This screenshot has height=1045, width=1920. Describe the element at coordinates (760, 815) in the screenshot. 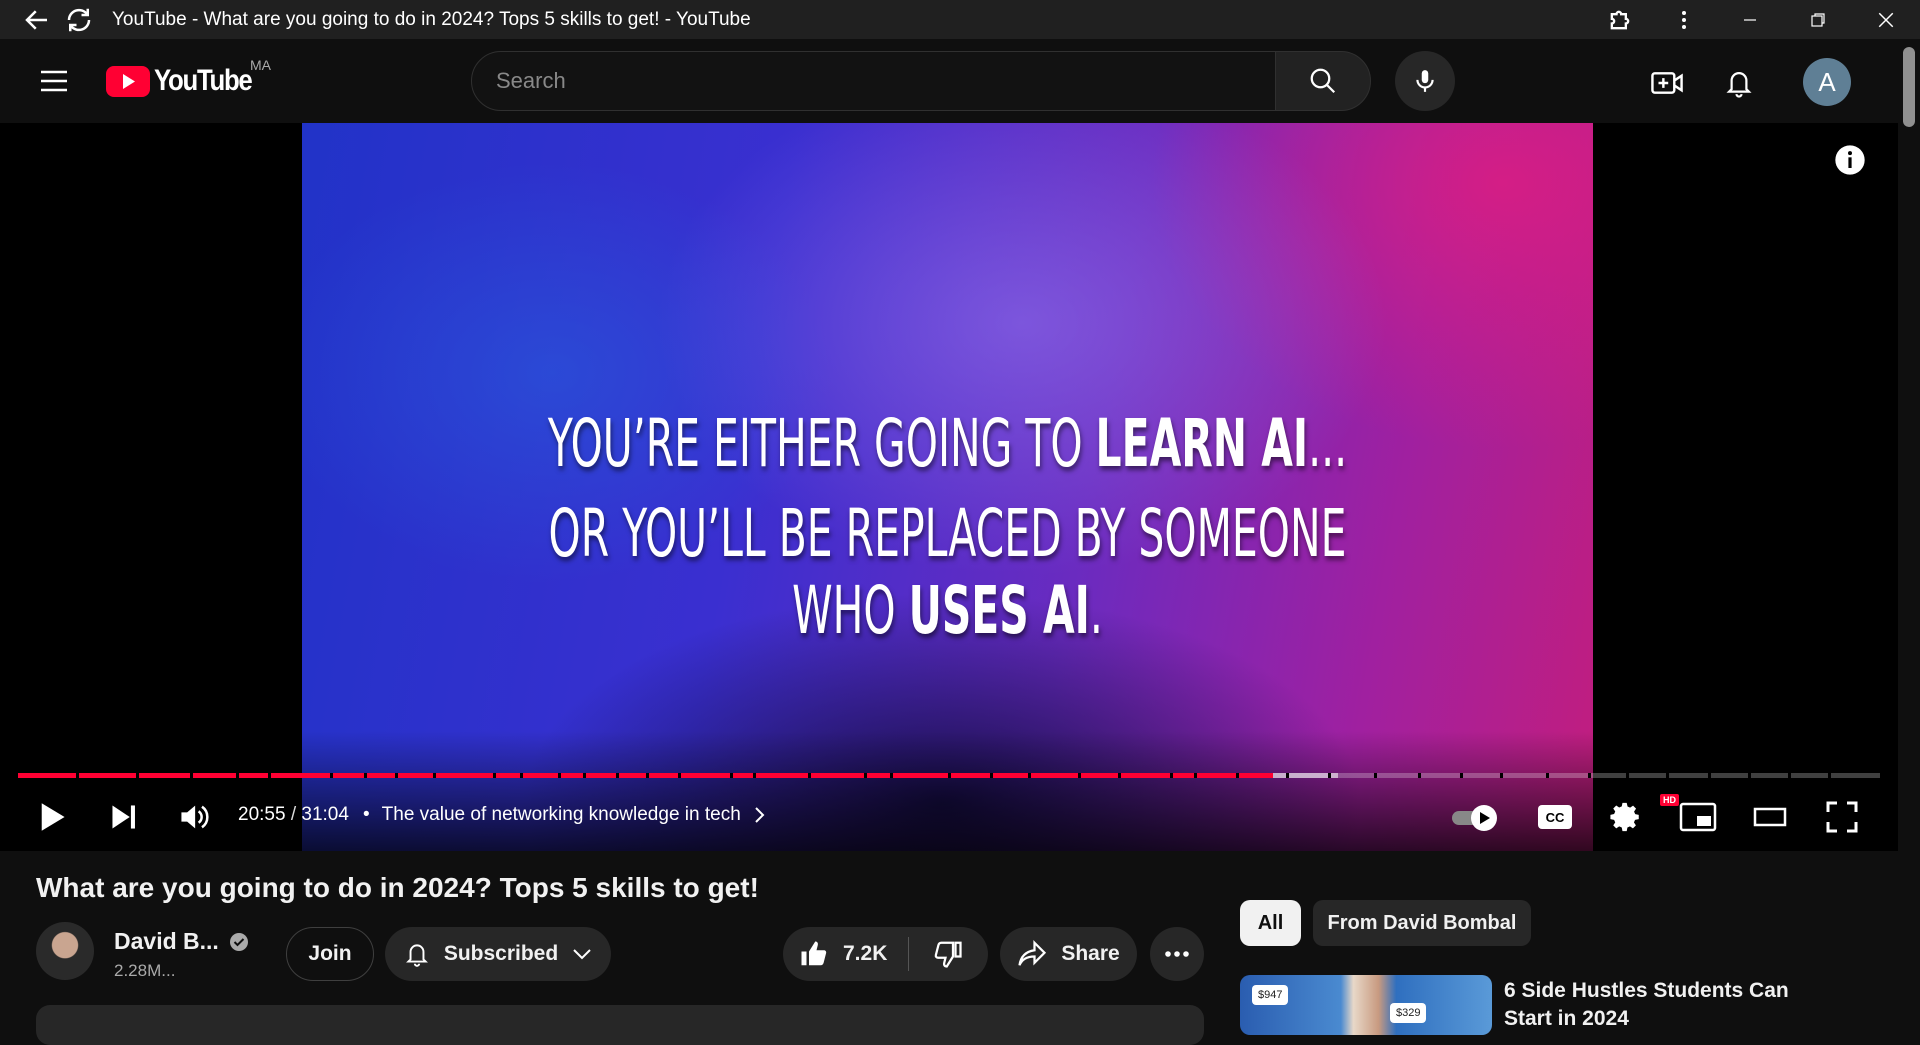

I see `chevron-right-icon` at that location.